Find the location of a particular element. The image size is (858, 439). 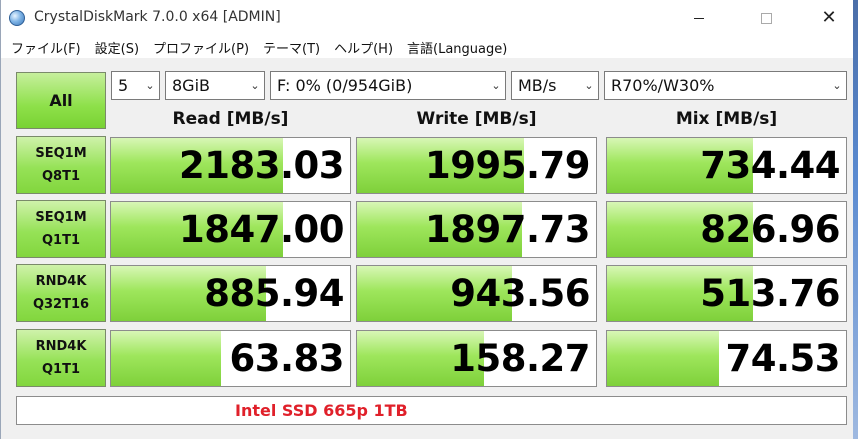

mix-ratio-select: R70%/W30% ⌄ is located at coordinates (725, 85).